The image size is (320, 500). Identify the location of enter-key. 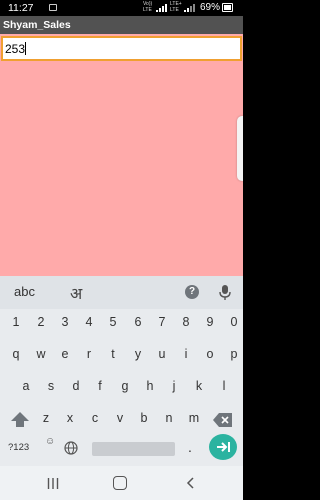
(223, 447).